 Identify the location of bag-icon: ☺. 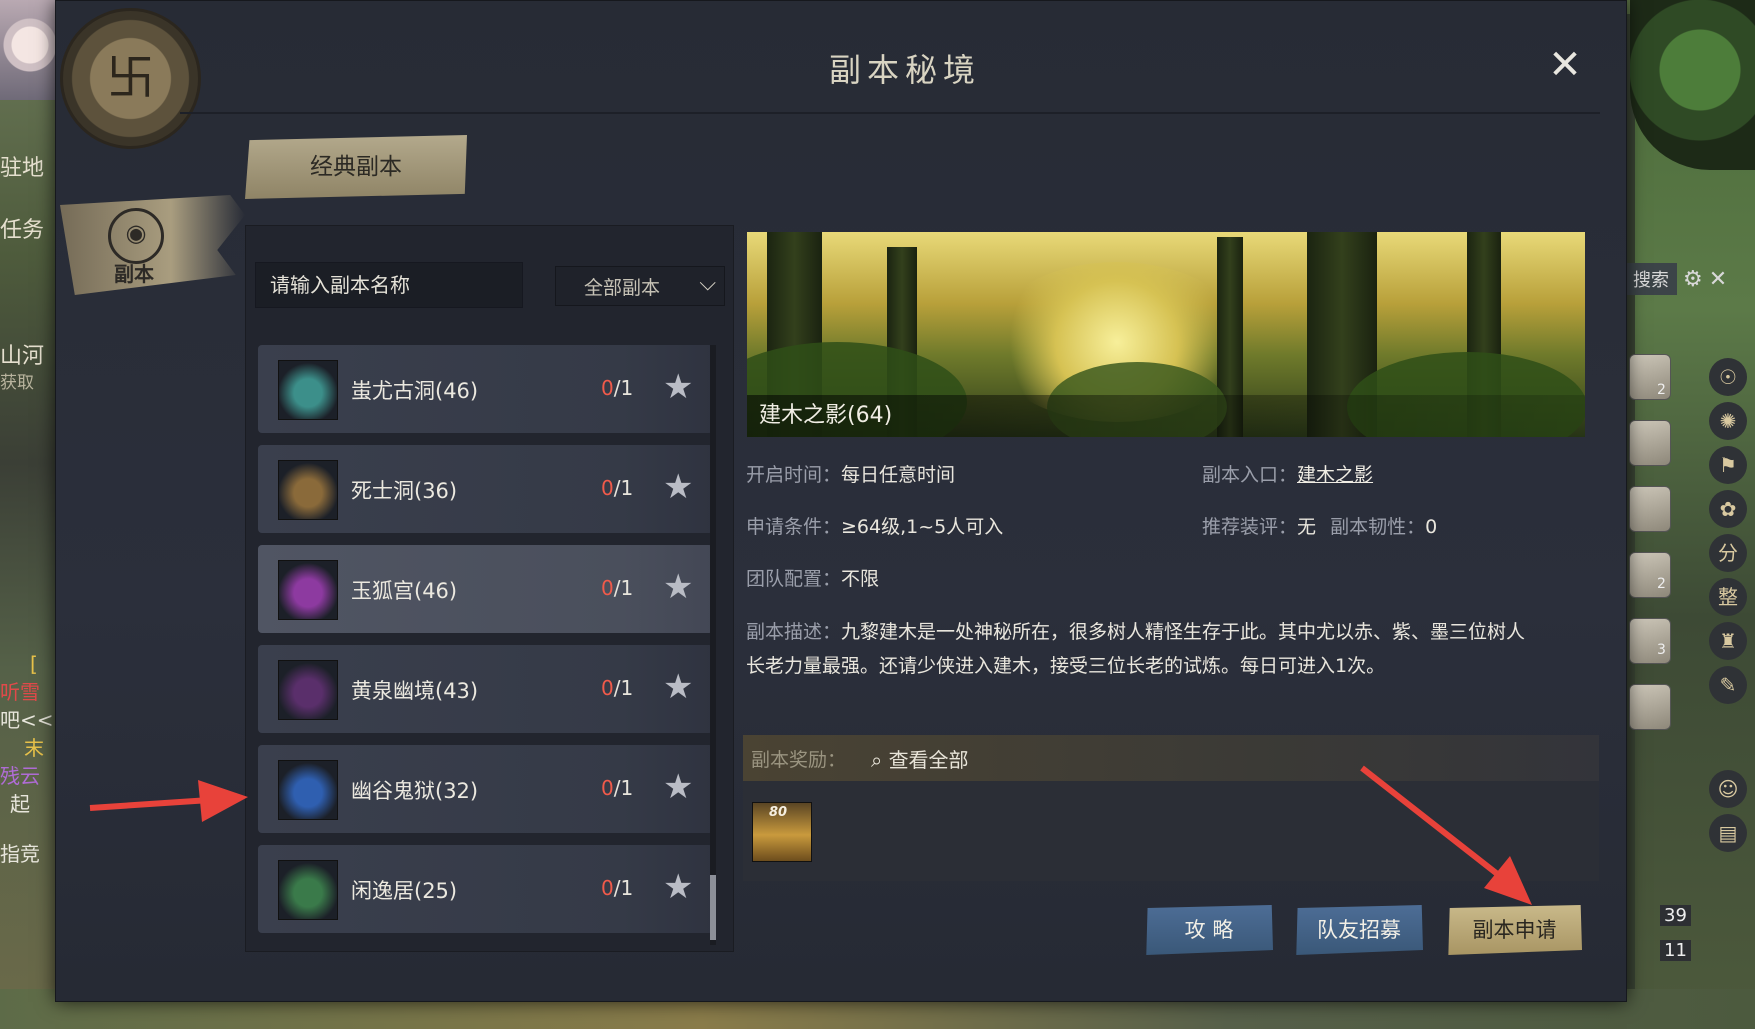
(1728, 789).